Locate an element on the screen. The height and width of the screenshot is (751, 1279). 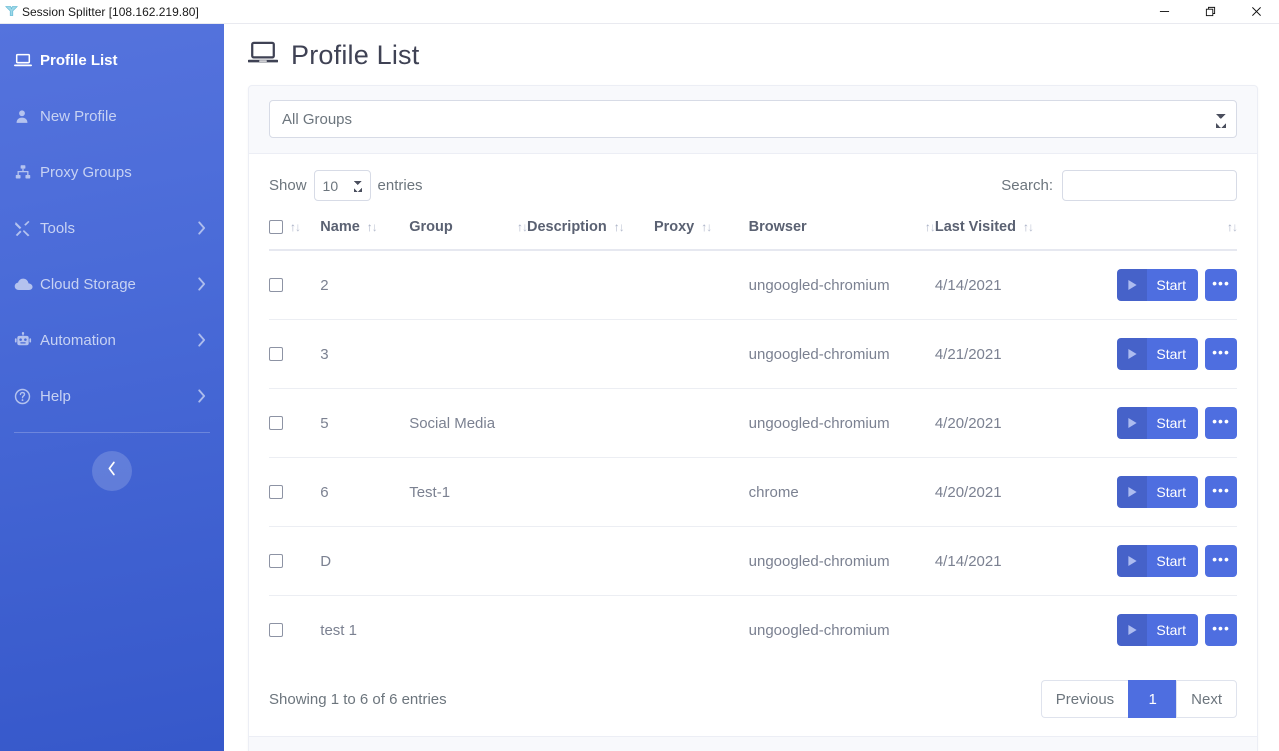
laptop-icon is located at coordinates (263, 55).